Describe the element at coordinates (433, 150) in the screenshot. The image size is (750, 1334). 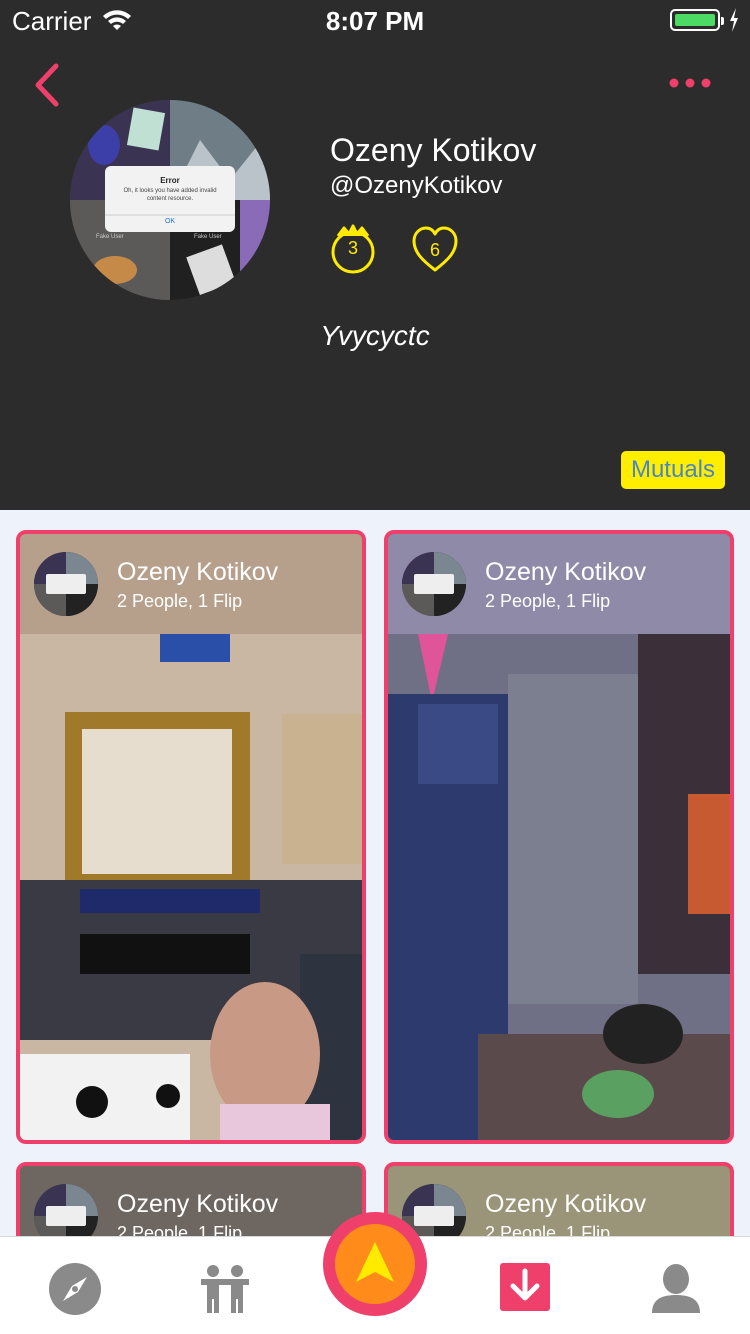
I see `profile-name: Ozeny Kotikov` at that location.